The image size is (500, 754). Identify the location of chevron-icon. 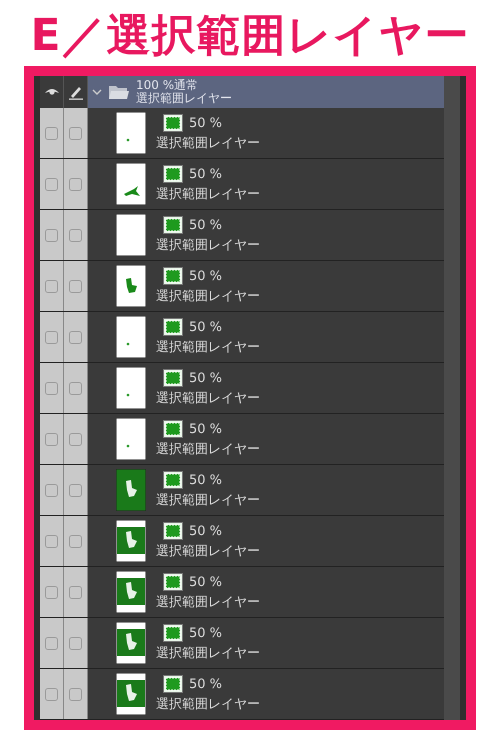
(97, 92).